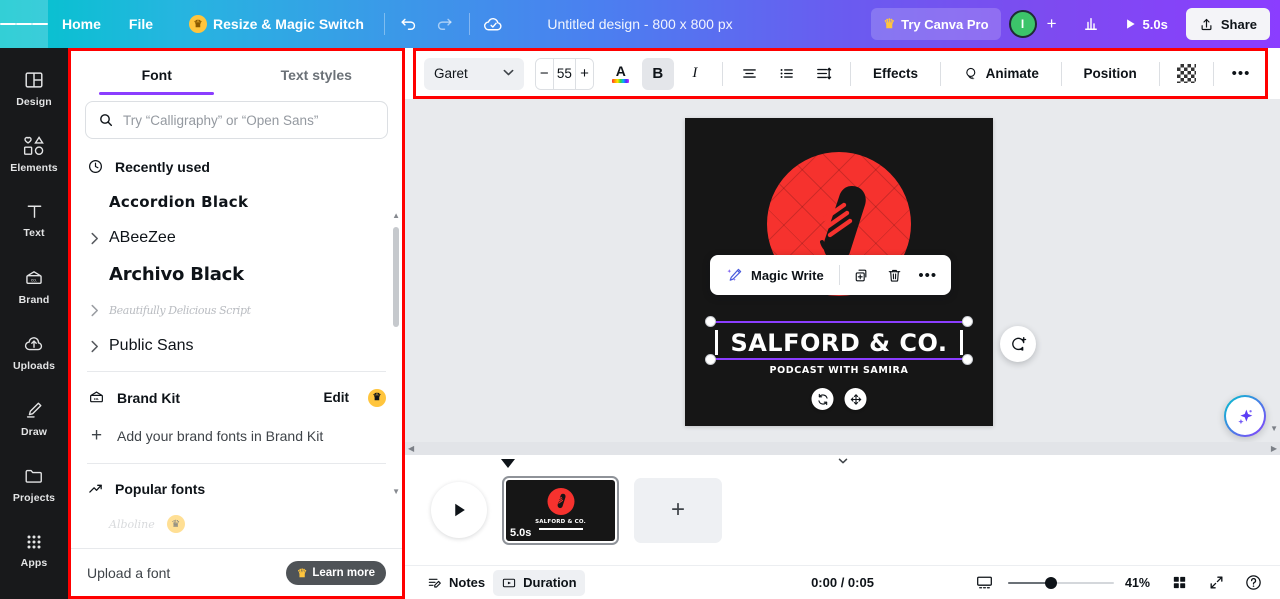 The image size is (1280, 599). Describe the element at coordinates (128, 573) in the screenshot. I see `upload-font-button: Upload a font` at that location.